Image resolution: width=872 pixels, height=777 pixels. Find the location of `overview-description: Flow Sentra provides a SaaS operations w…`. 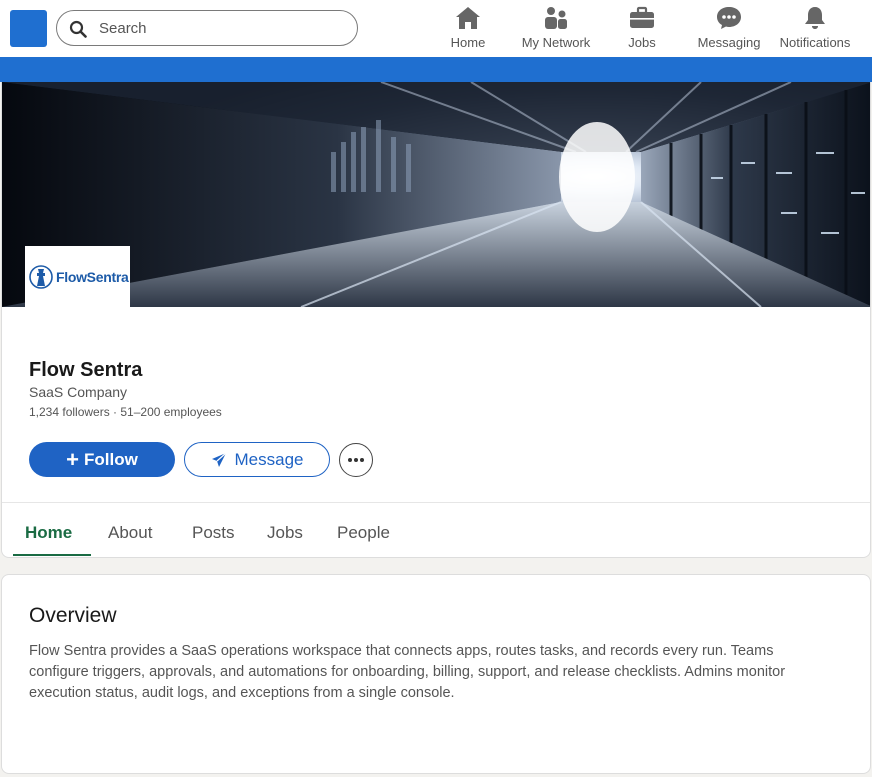

overview-description: Flow Sentra provides a SaaS operations w… is located at coordinates (407, 672).